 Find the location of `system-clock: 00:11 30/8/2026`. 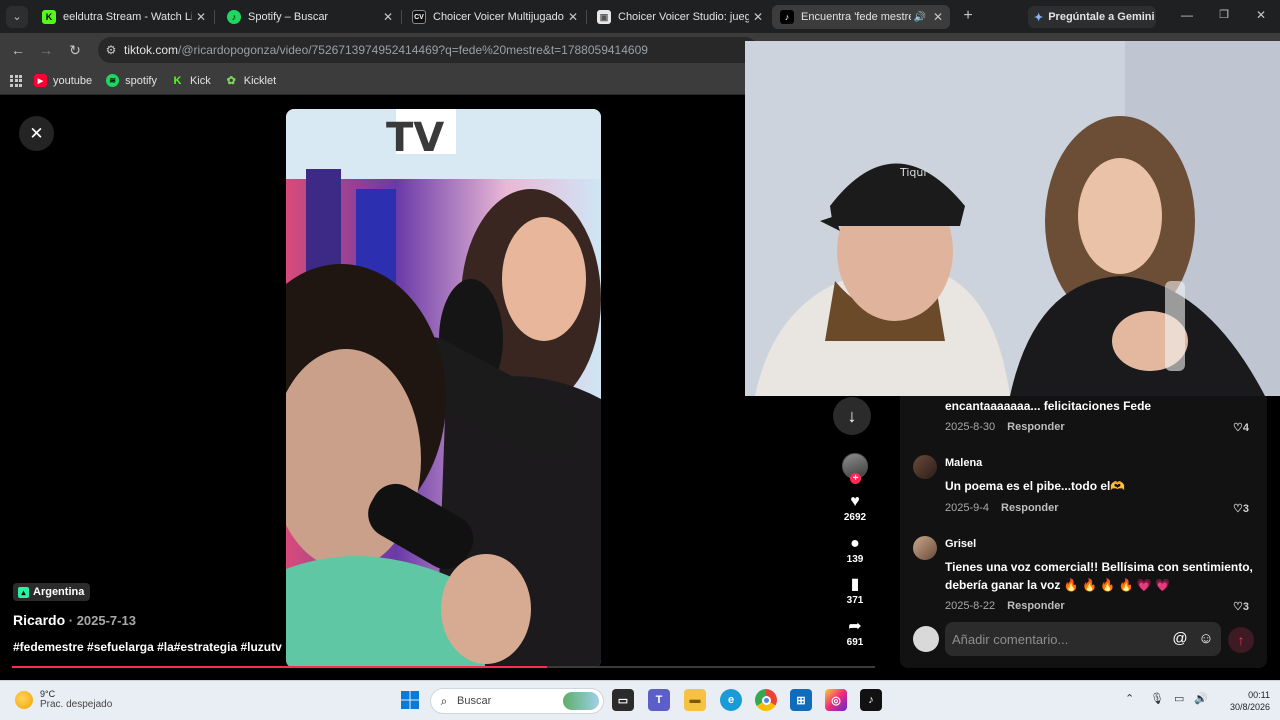

system-clock: 00:11 30/8/2026 is located at coordinates (1244, 701).